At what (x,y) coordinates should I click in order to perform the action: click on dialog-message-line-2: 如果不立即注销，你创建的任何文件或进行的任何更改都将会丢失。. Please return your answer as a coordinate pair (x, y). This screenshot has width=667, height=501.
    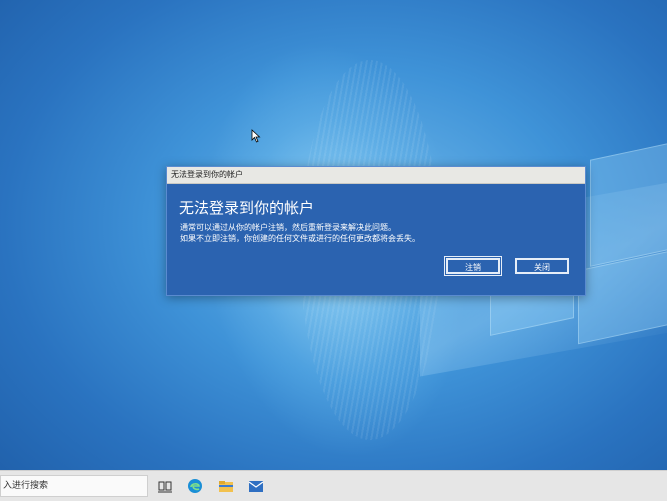
    Looking at the image, I should click on (300, 238).